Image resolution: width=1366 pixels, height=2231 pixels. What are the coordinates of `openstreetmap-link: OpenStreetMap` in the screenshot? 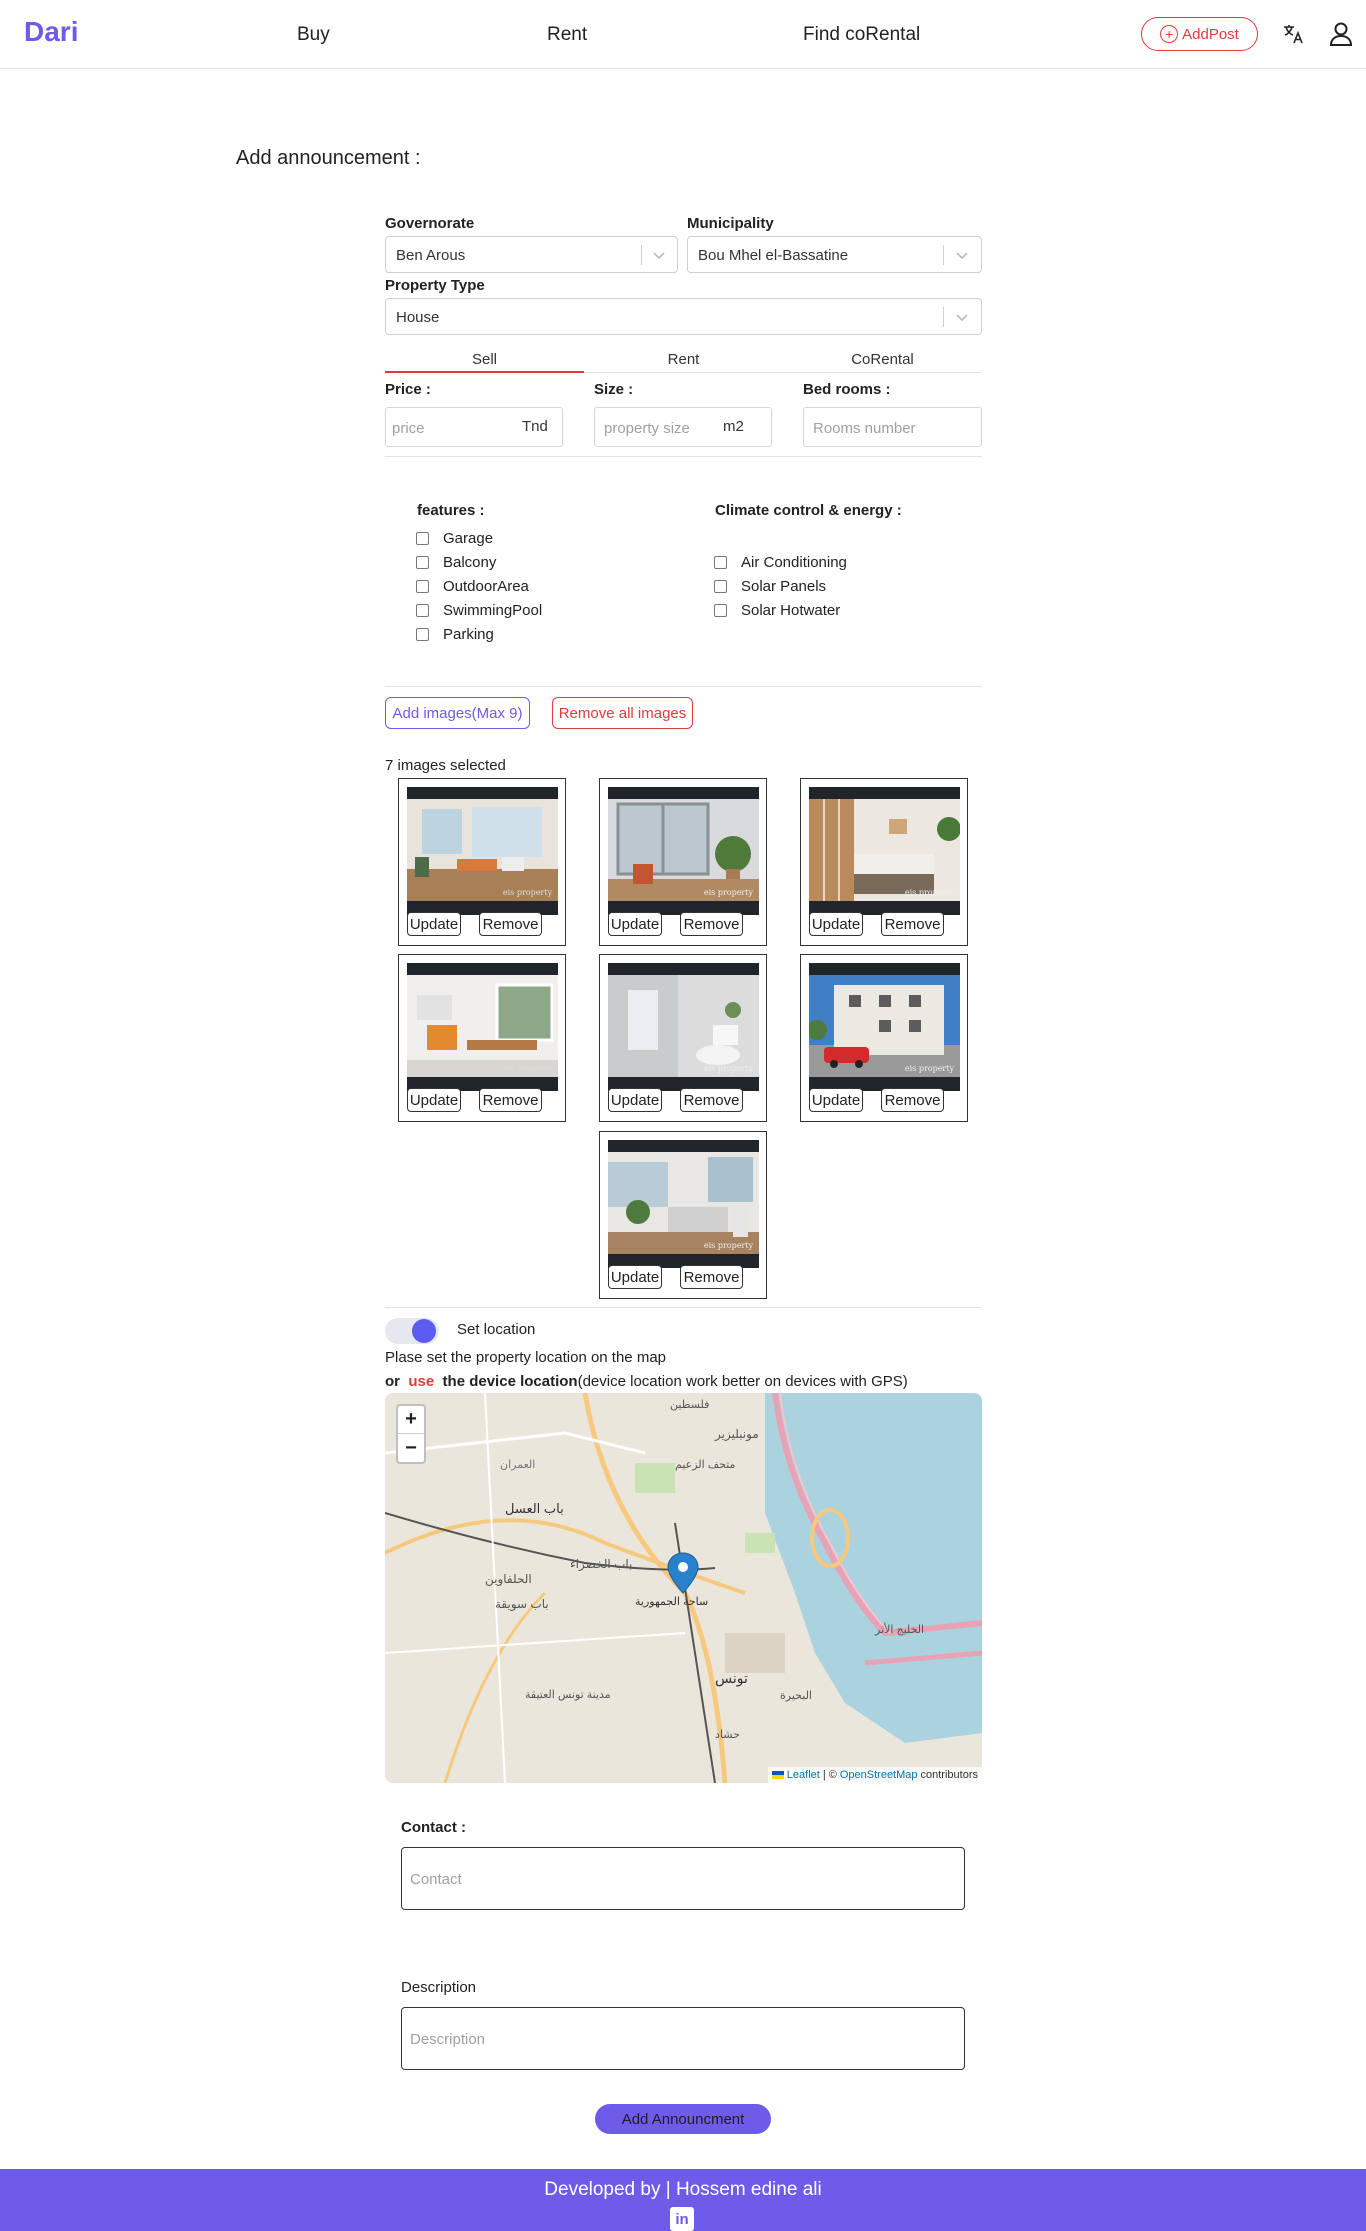 It's located at (879, 1775).